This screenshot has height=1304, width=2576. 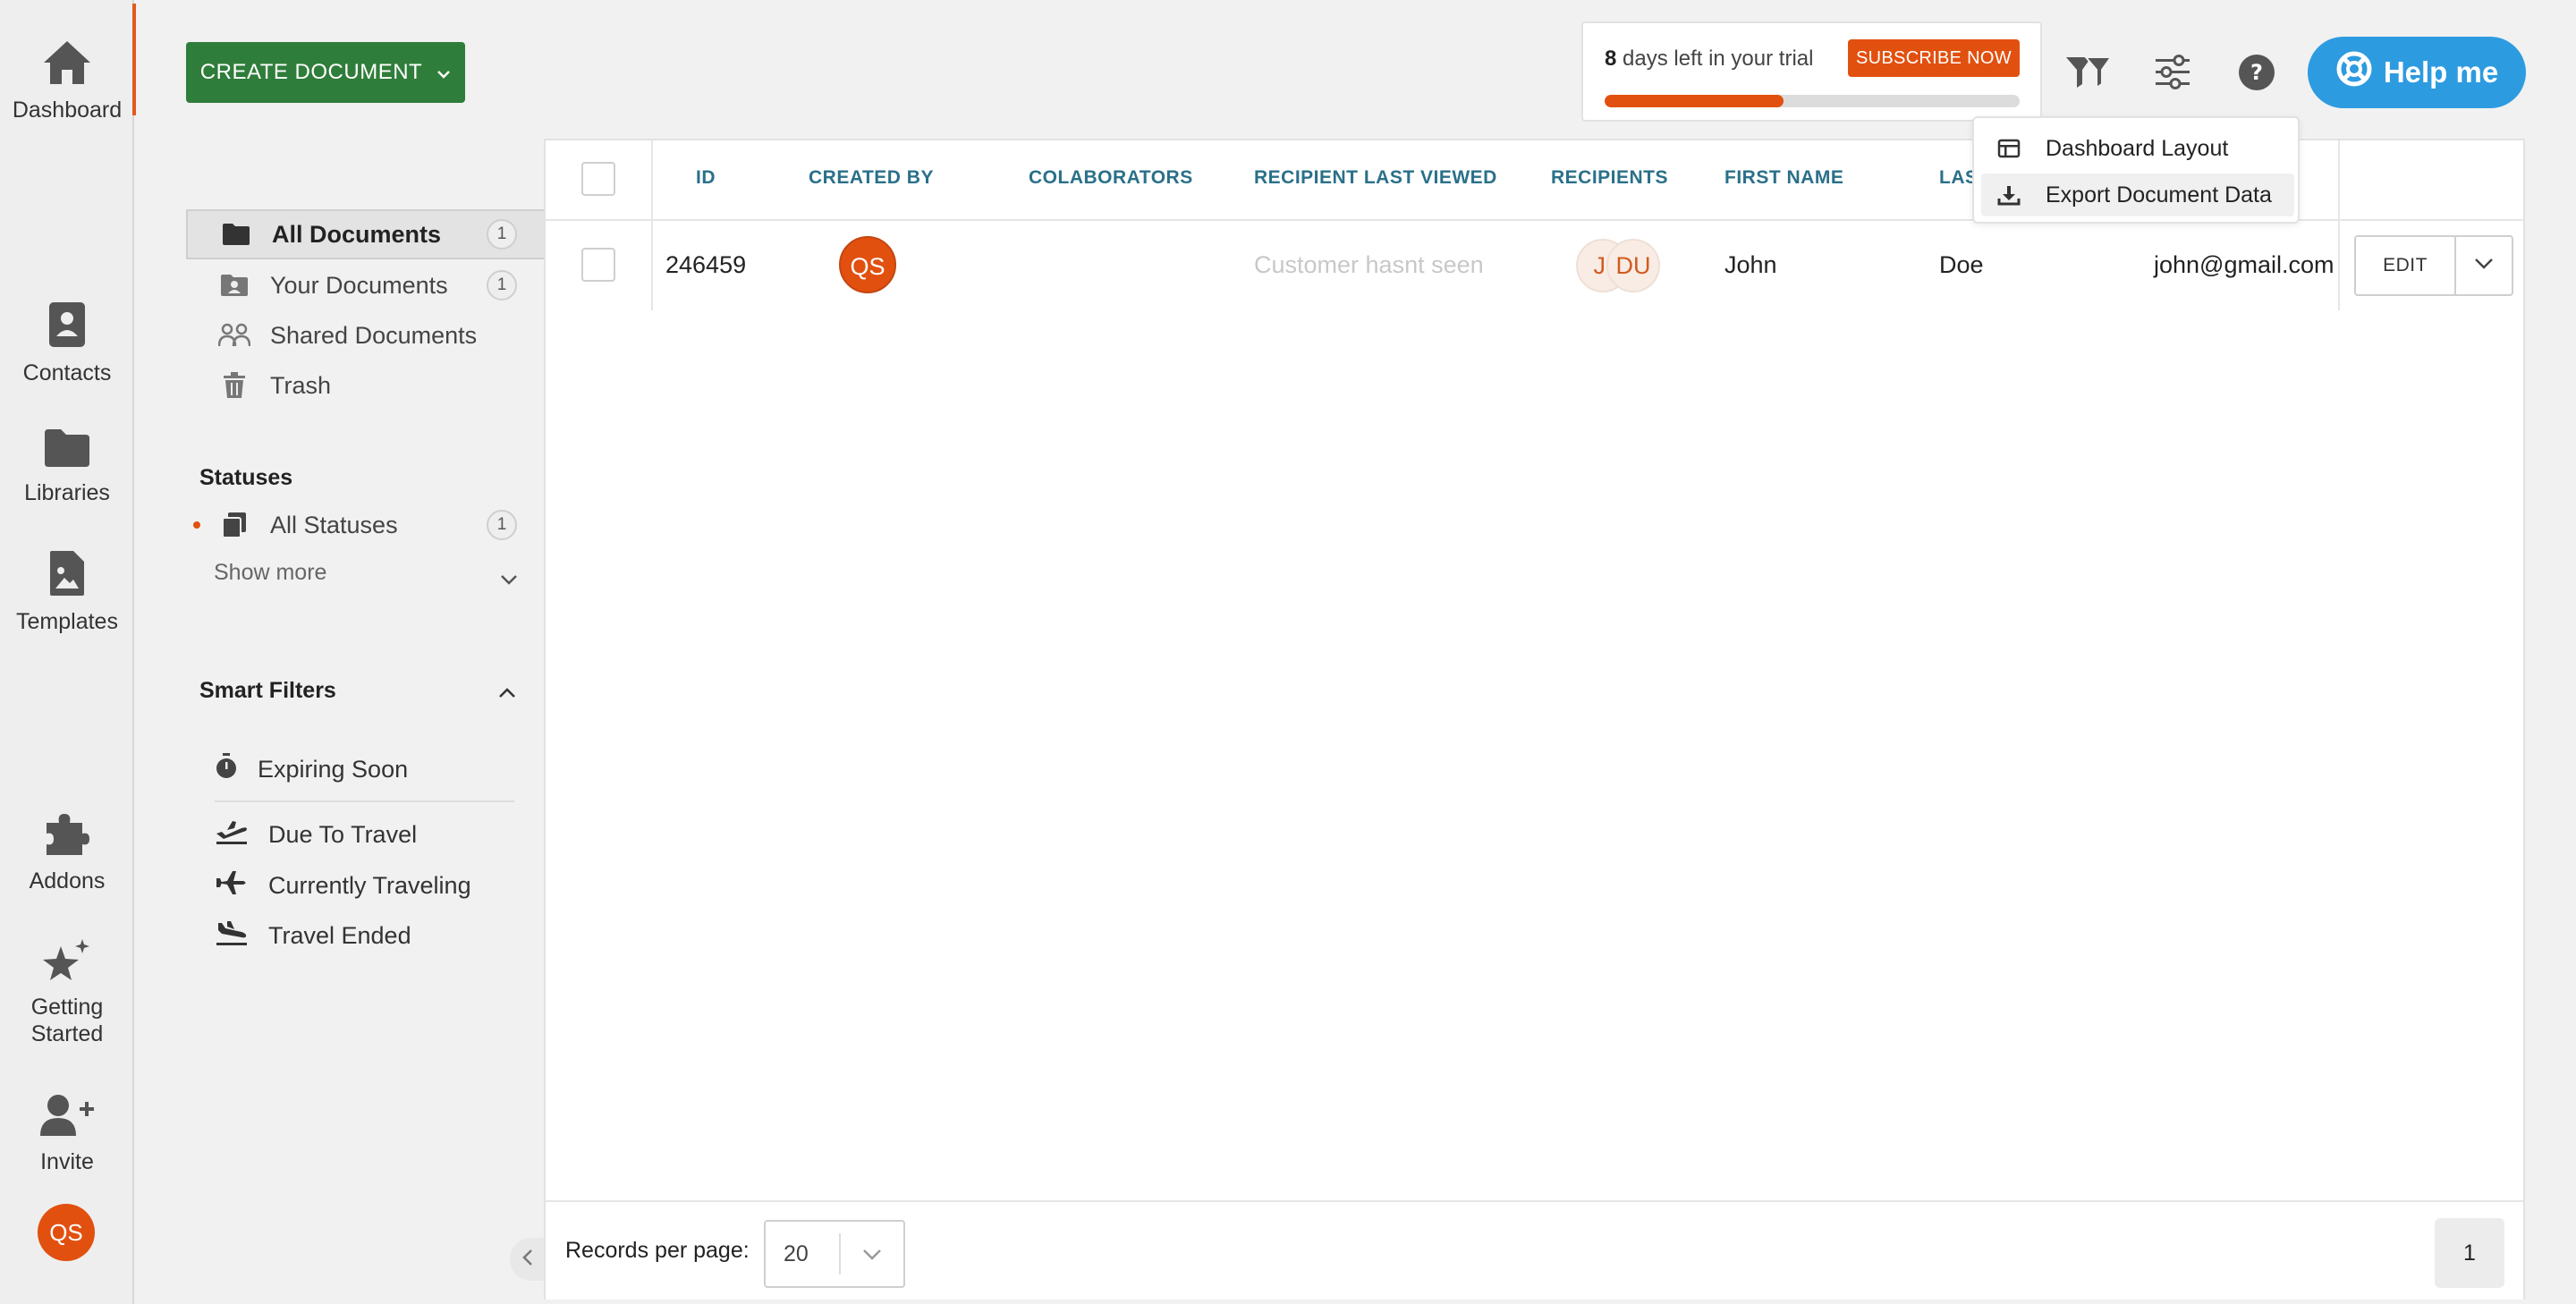 What do you see at coordinates (232, 835) in the screenshot?
I see `plane-departure-icon` at bounding box center [232, 835].